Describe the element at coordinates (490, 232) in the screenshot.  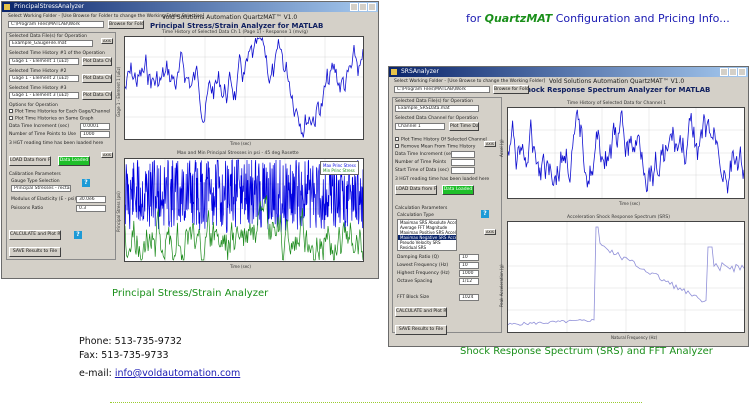
I see `srs-plot2-axis-button: AXIS` at that location.